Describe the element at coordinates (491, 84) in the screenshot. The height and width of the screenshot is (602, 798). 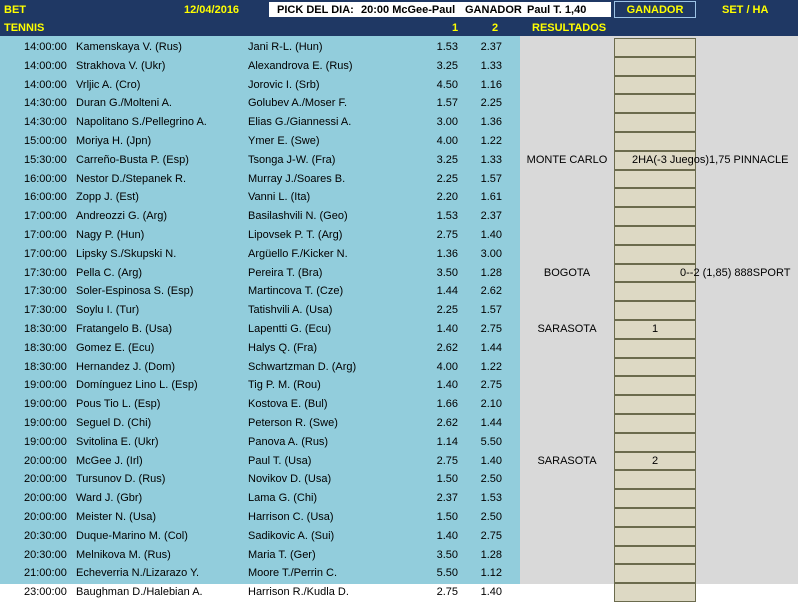
I see `odds-2: 1.16` at that location.